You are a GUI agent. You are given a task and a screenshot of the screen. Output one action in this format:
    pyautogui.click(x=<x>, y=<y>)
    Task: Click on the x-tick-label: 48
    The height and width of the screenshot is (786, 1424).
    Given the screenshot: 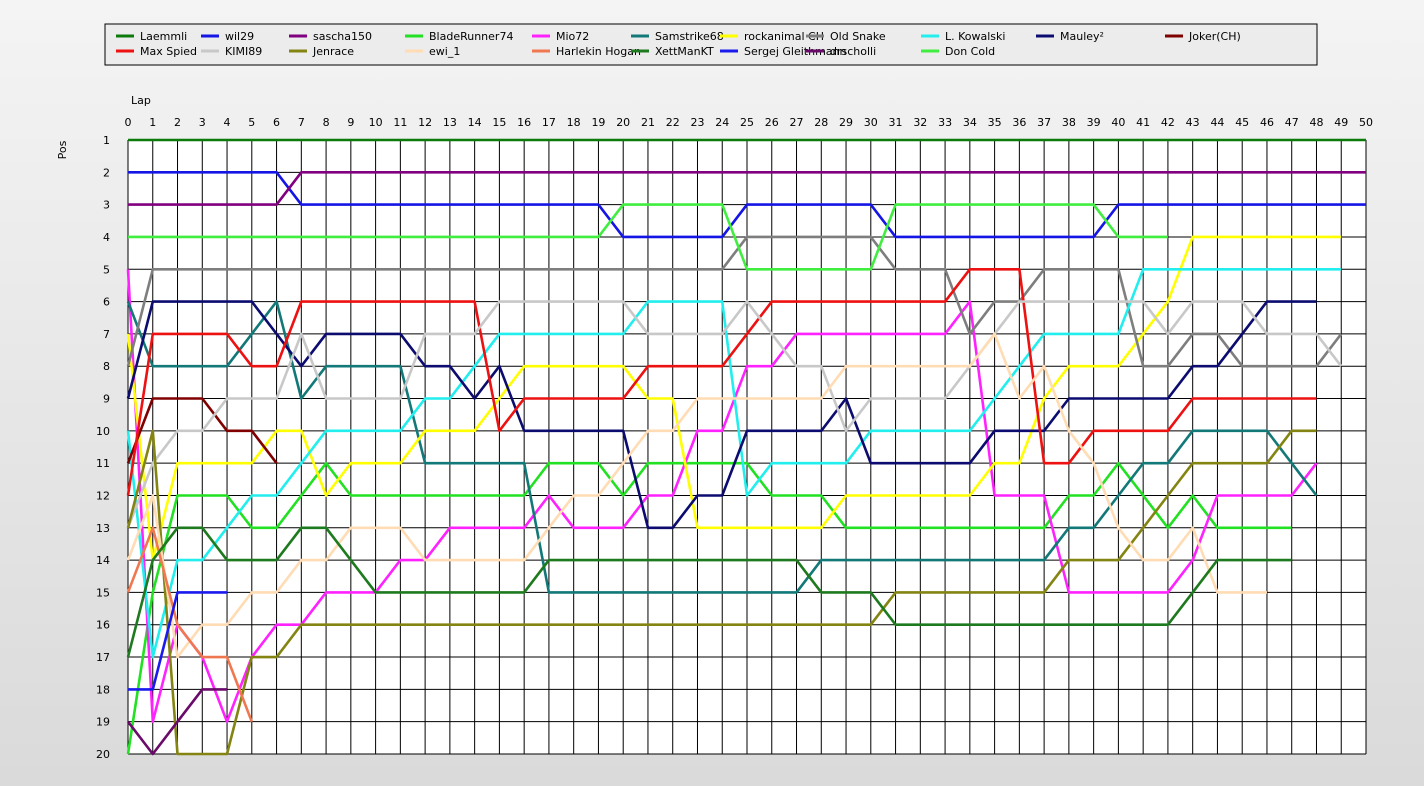 What is the action you would take?
    pyautogui.click(x=1316, y=122)
    